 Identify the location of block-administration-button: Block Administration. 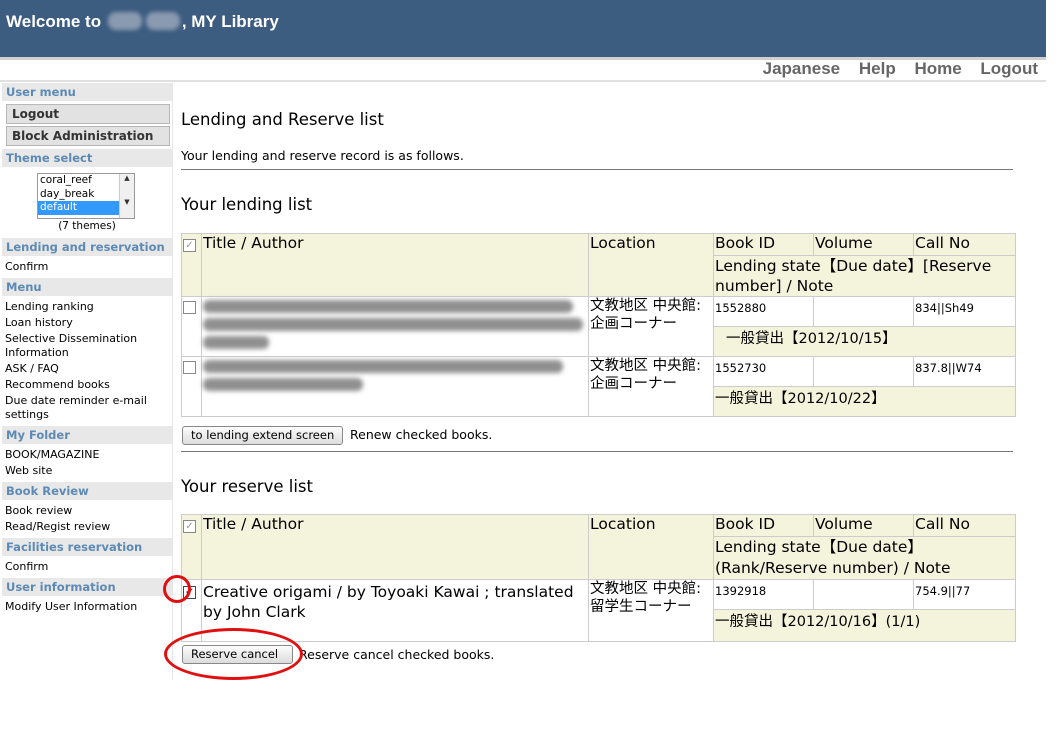
(88, 136).